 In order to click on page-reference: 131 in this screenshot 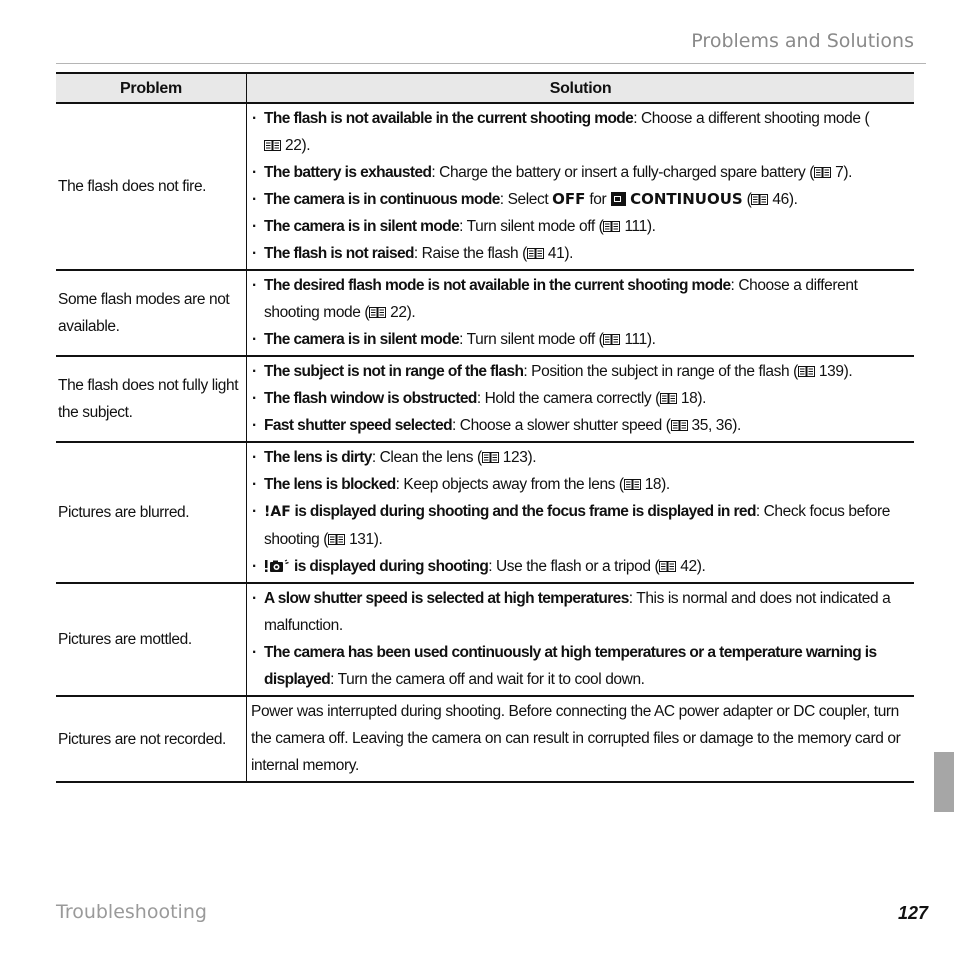, I will do `click(351, 539)`.